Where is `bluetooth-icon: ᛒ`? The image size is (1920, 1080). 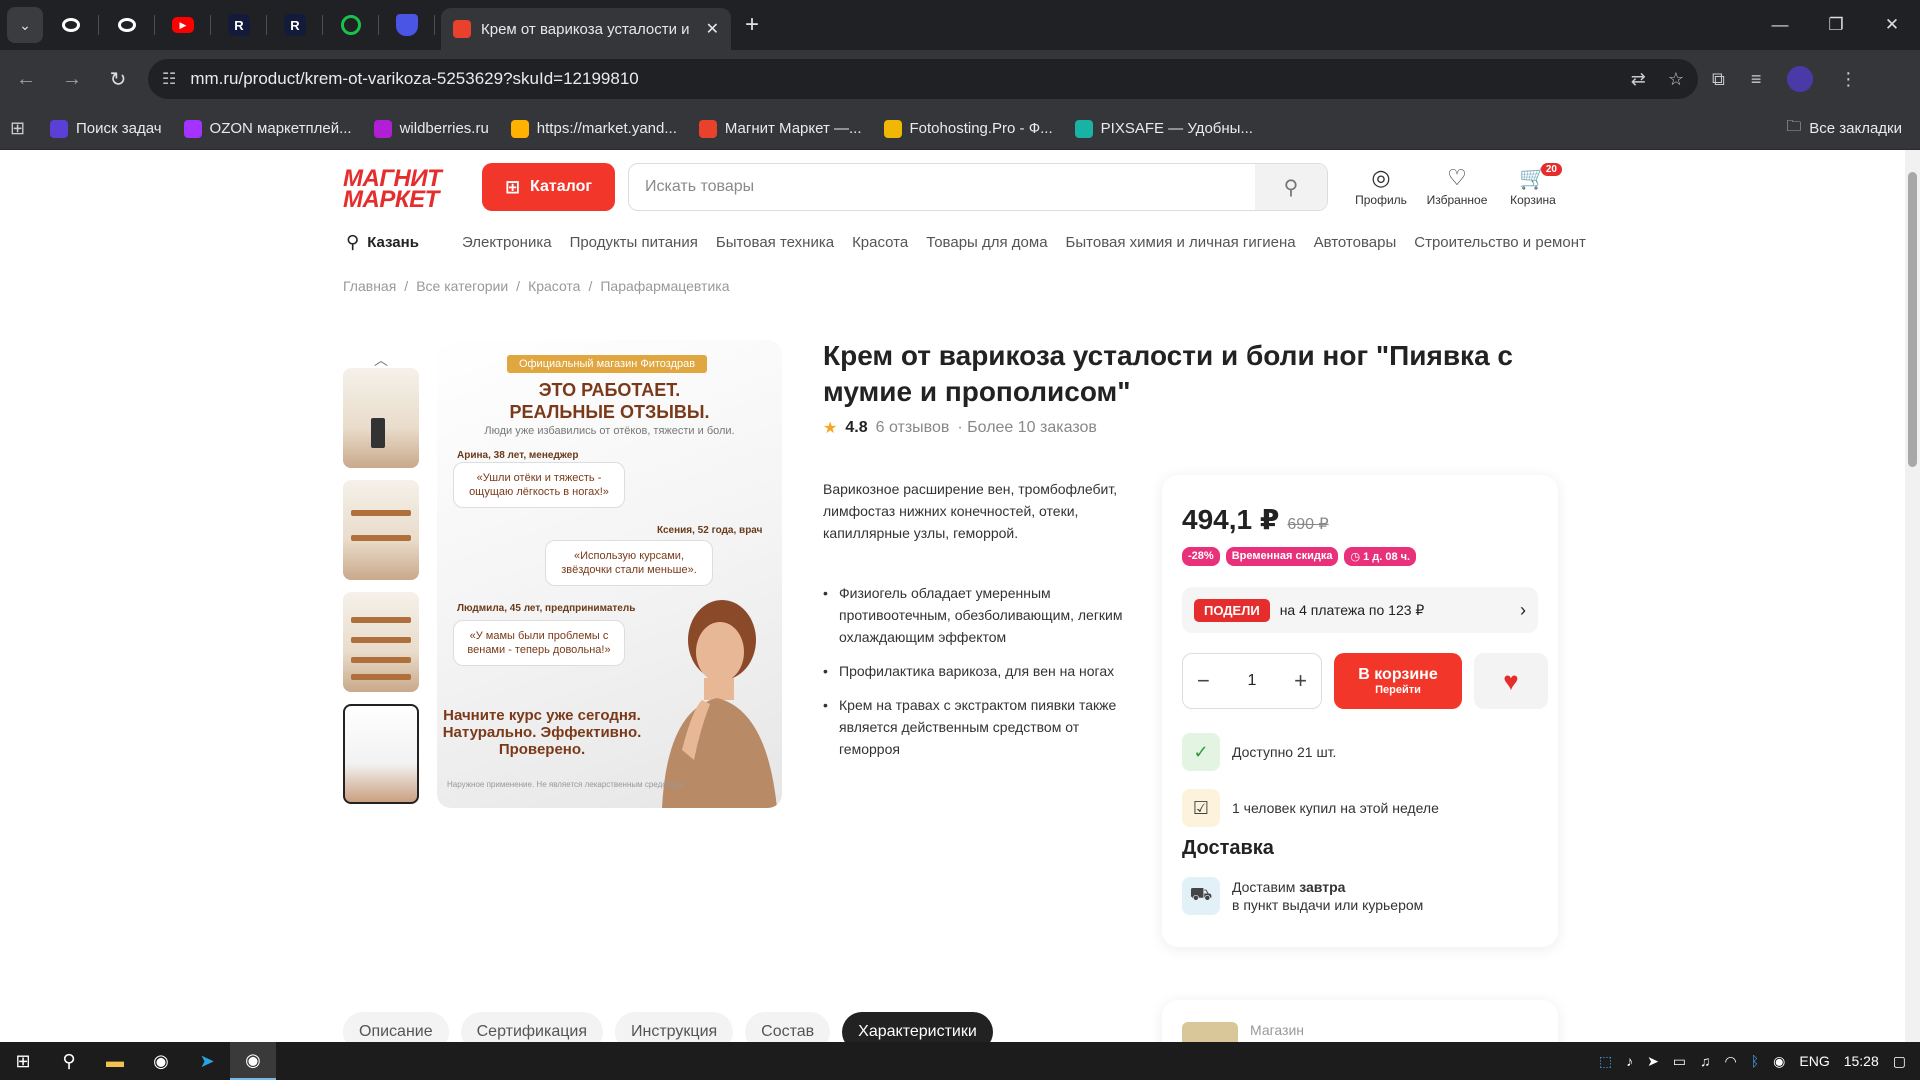
bluetooth-icon: ᛒ is located at coordinates (1755, 1061).